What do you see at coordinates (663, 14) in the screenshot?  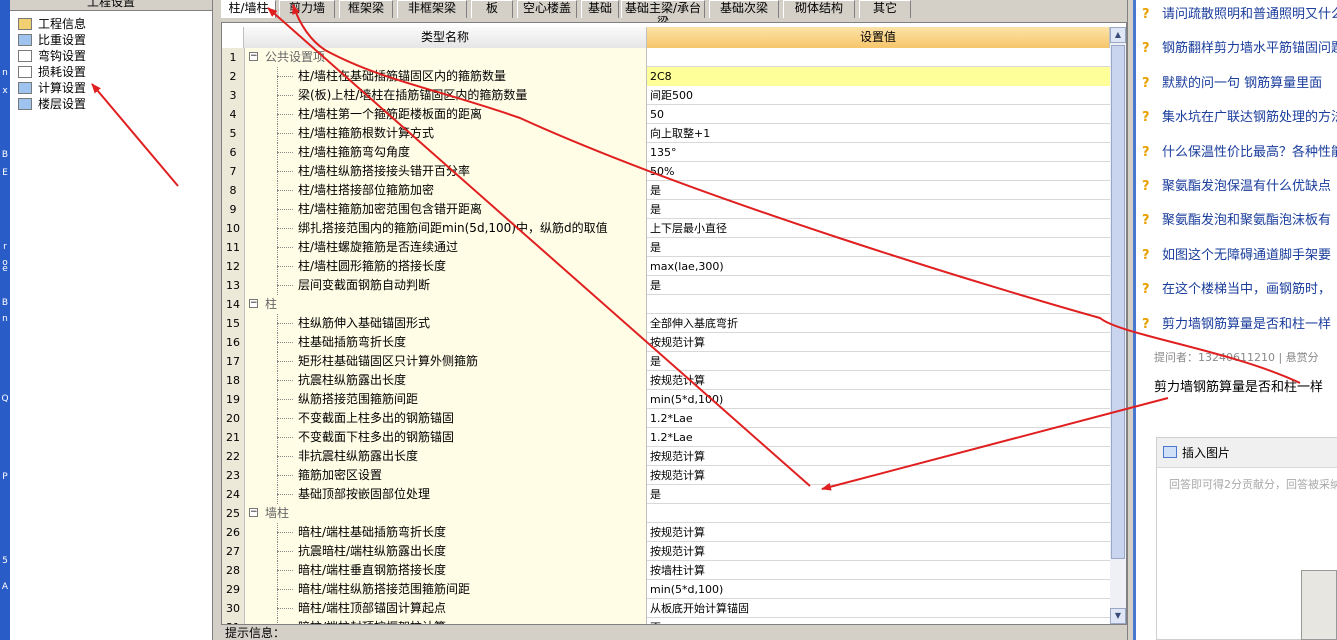 I see `tab: 基础主梁/承台梁` at bounding box center [663, 14].